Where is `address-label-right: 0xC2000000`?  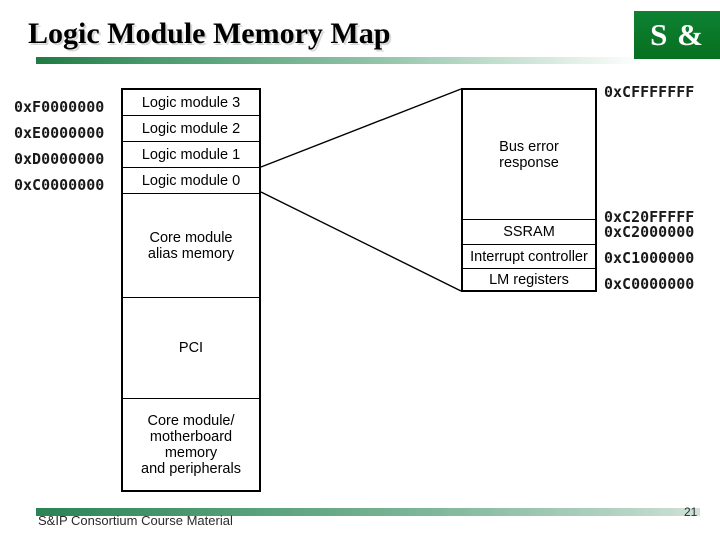
address-label-right: 0xC2000000 is located at coordinates (649, 232).